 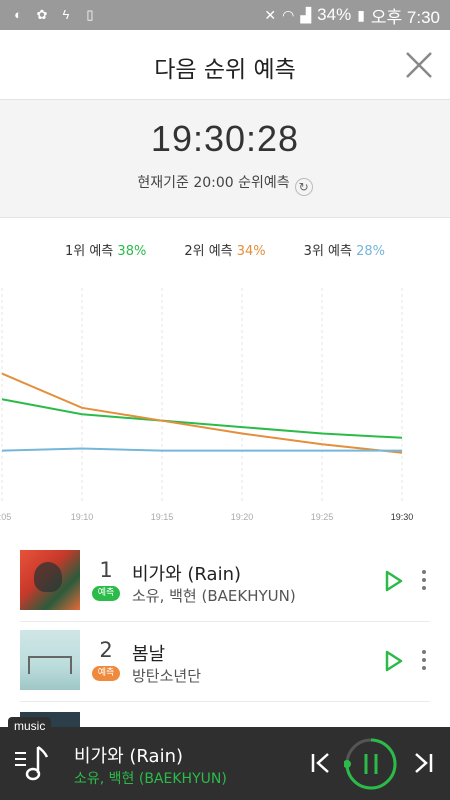 I want to click on pause-icon, so click(x=371, y=764).